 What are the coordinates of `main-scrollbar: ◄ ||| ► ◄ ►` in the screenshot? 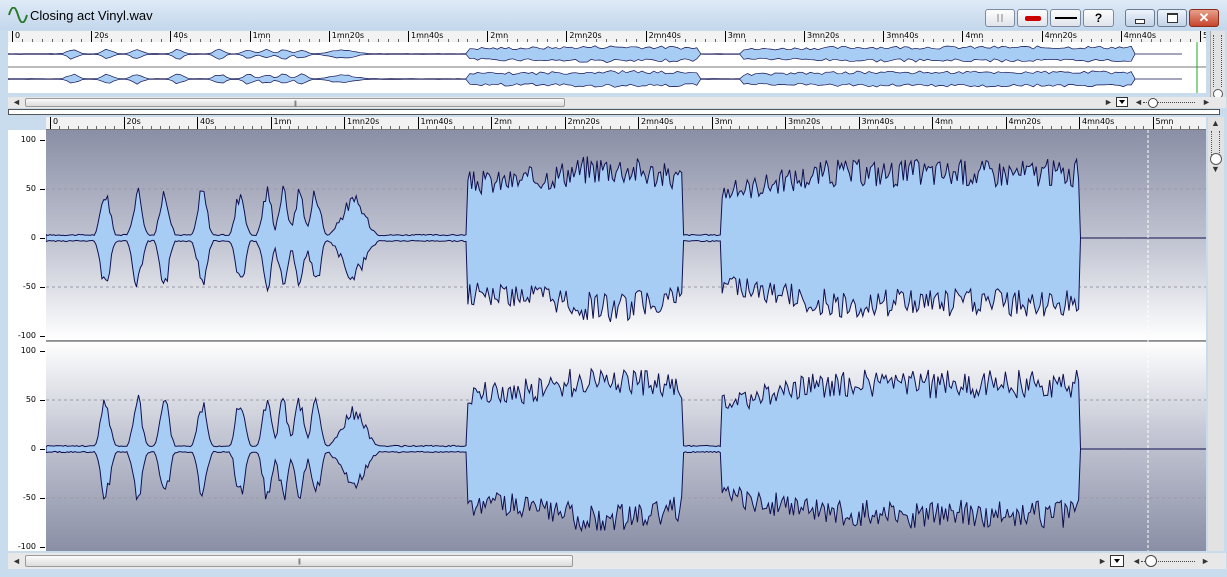 It's located at (617, 561).